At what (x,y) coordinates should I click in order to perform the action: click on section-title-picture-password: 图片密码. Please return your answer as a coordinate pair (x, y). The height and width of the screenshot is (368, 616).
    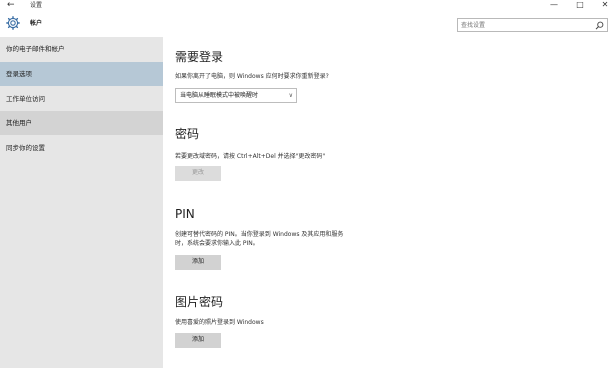
    Looking at the image, I should click on (199, 302).